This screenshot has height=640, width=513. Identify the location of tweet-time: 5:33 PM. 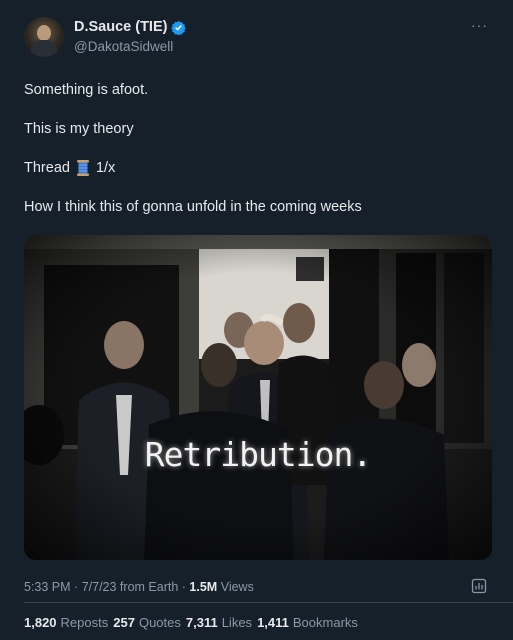
(47, 587).